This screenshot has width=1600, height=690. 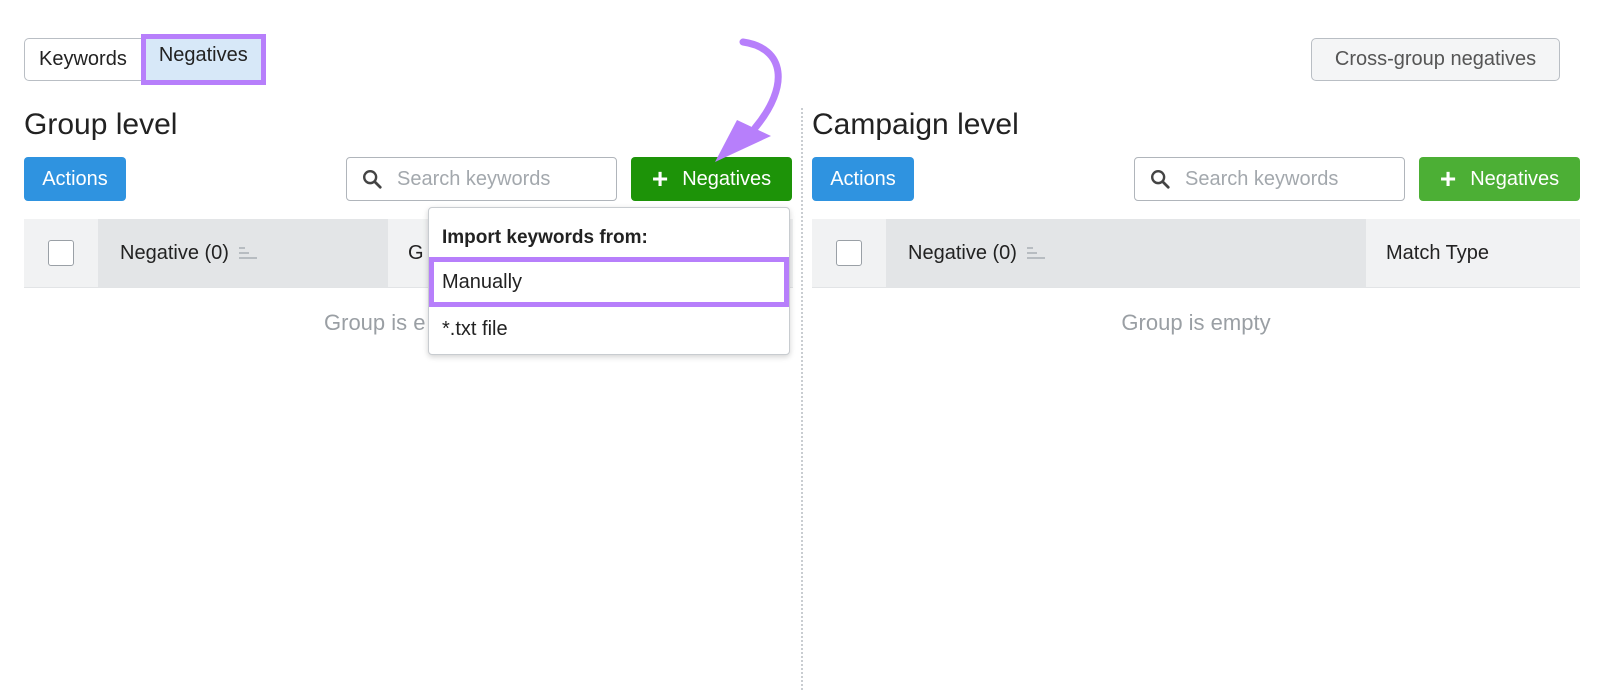 I want to click on group-search-field, so click(x=481, y=179).